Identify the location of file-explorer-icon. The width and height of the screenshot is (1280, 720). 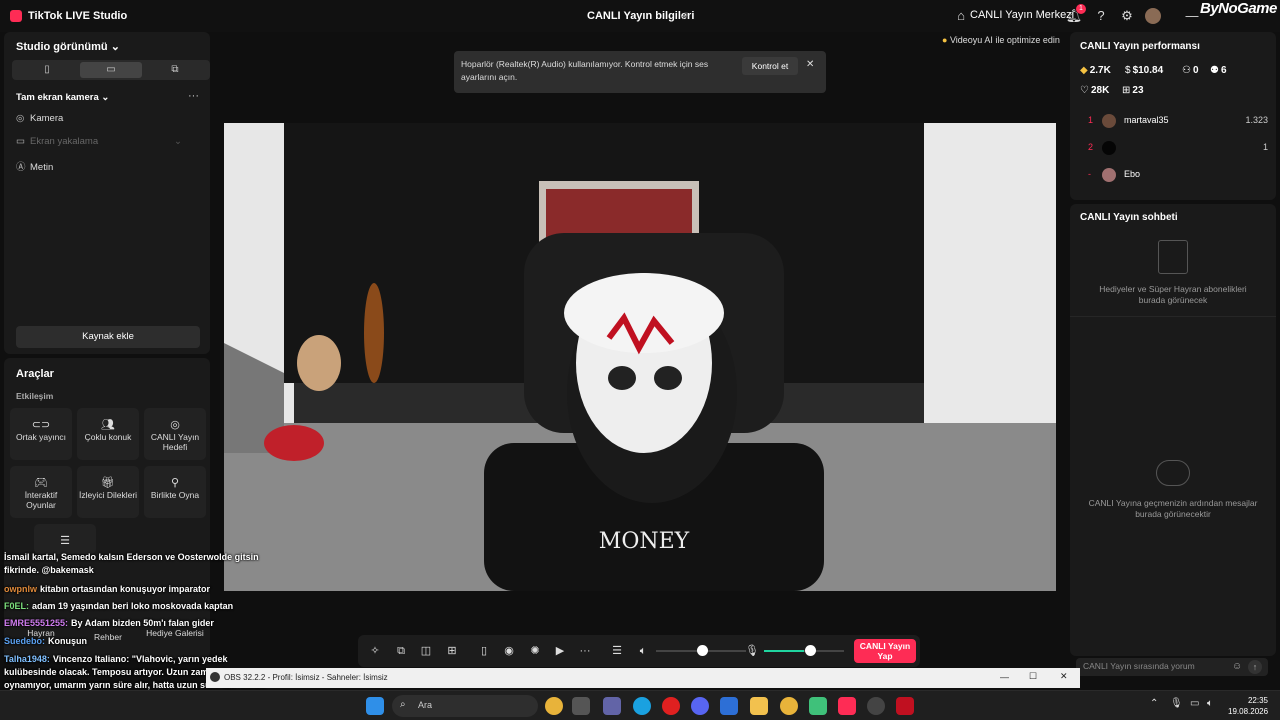
(759, 706).